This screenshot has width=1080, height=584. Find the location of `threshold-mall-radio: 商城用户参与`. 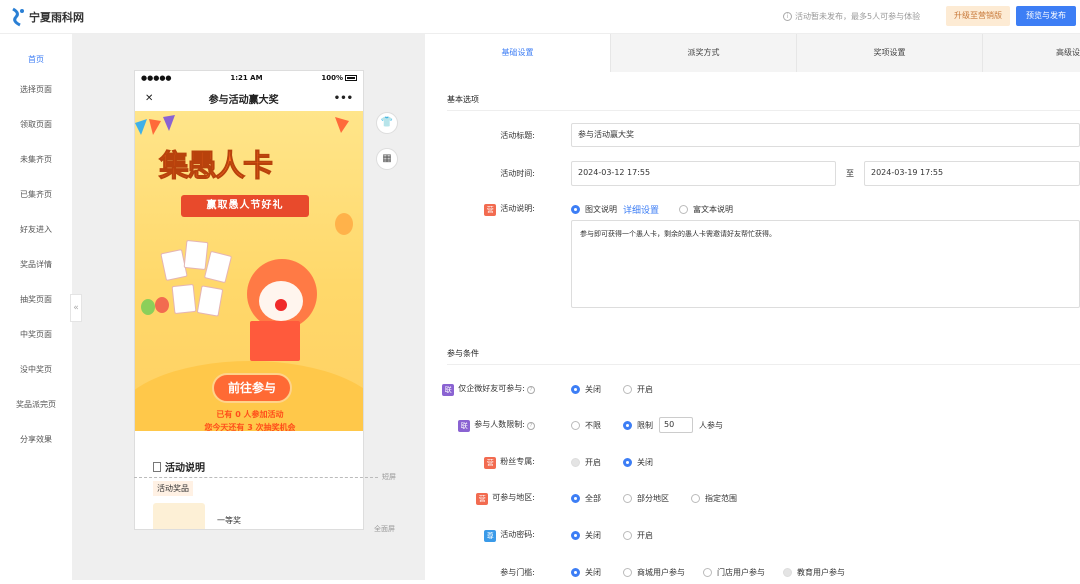

threshold-mall-radio: 商城用户参与 is located at coordinates (654, 572).